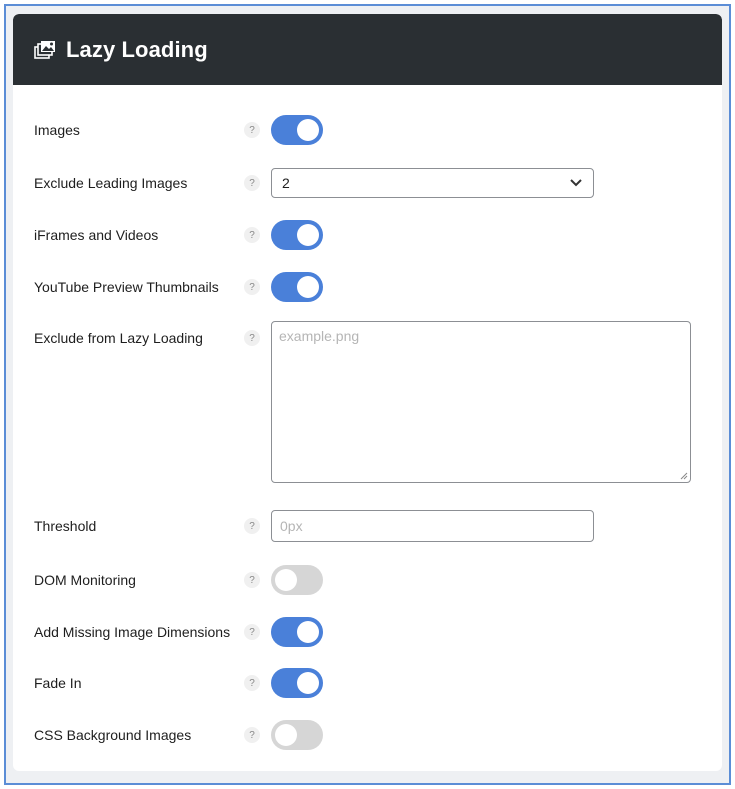 The width and height of the screenshot is (735, 789). Describe the element at coordinates (432, 526) in the screenshot. I see `threshold-input: 0px` at that location.